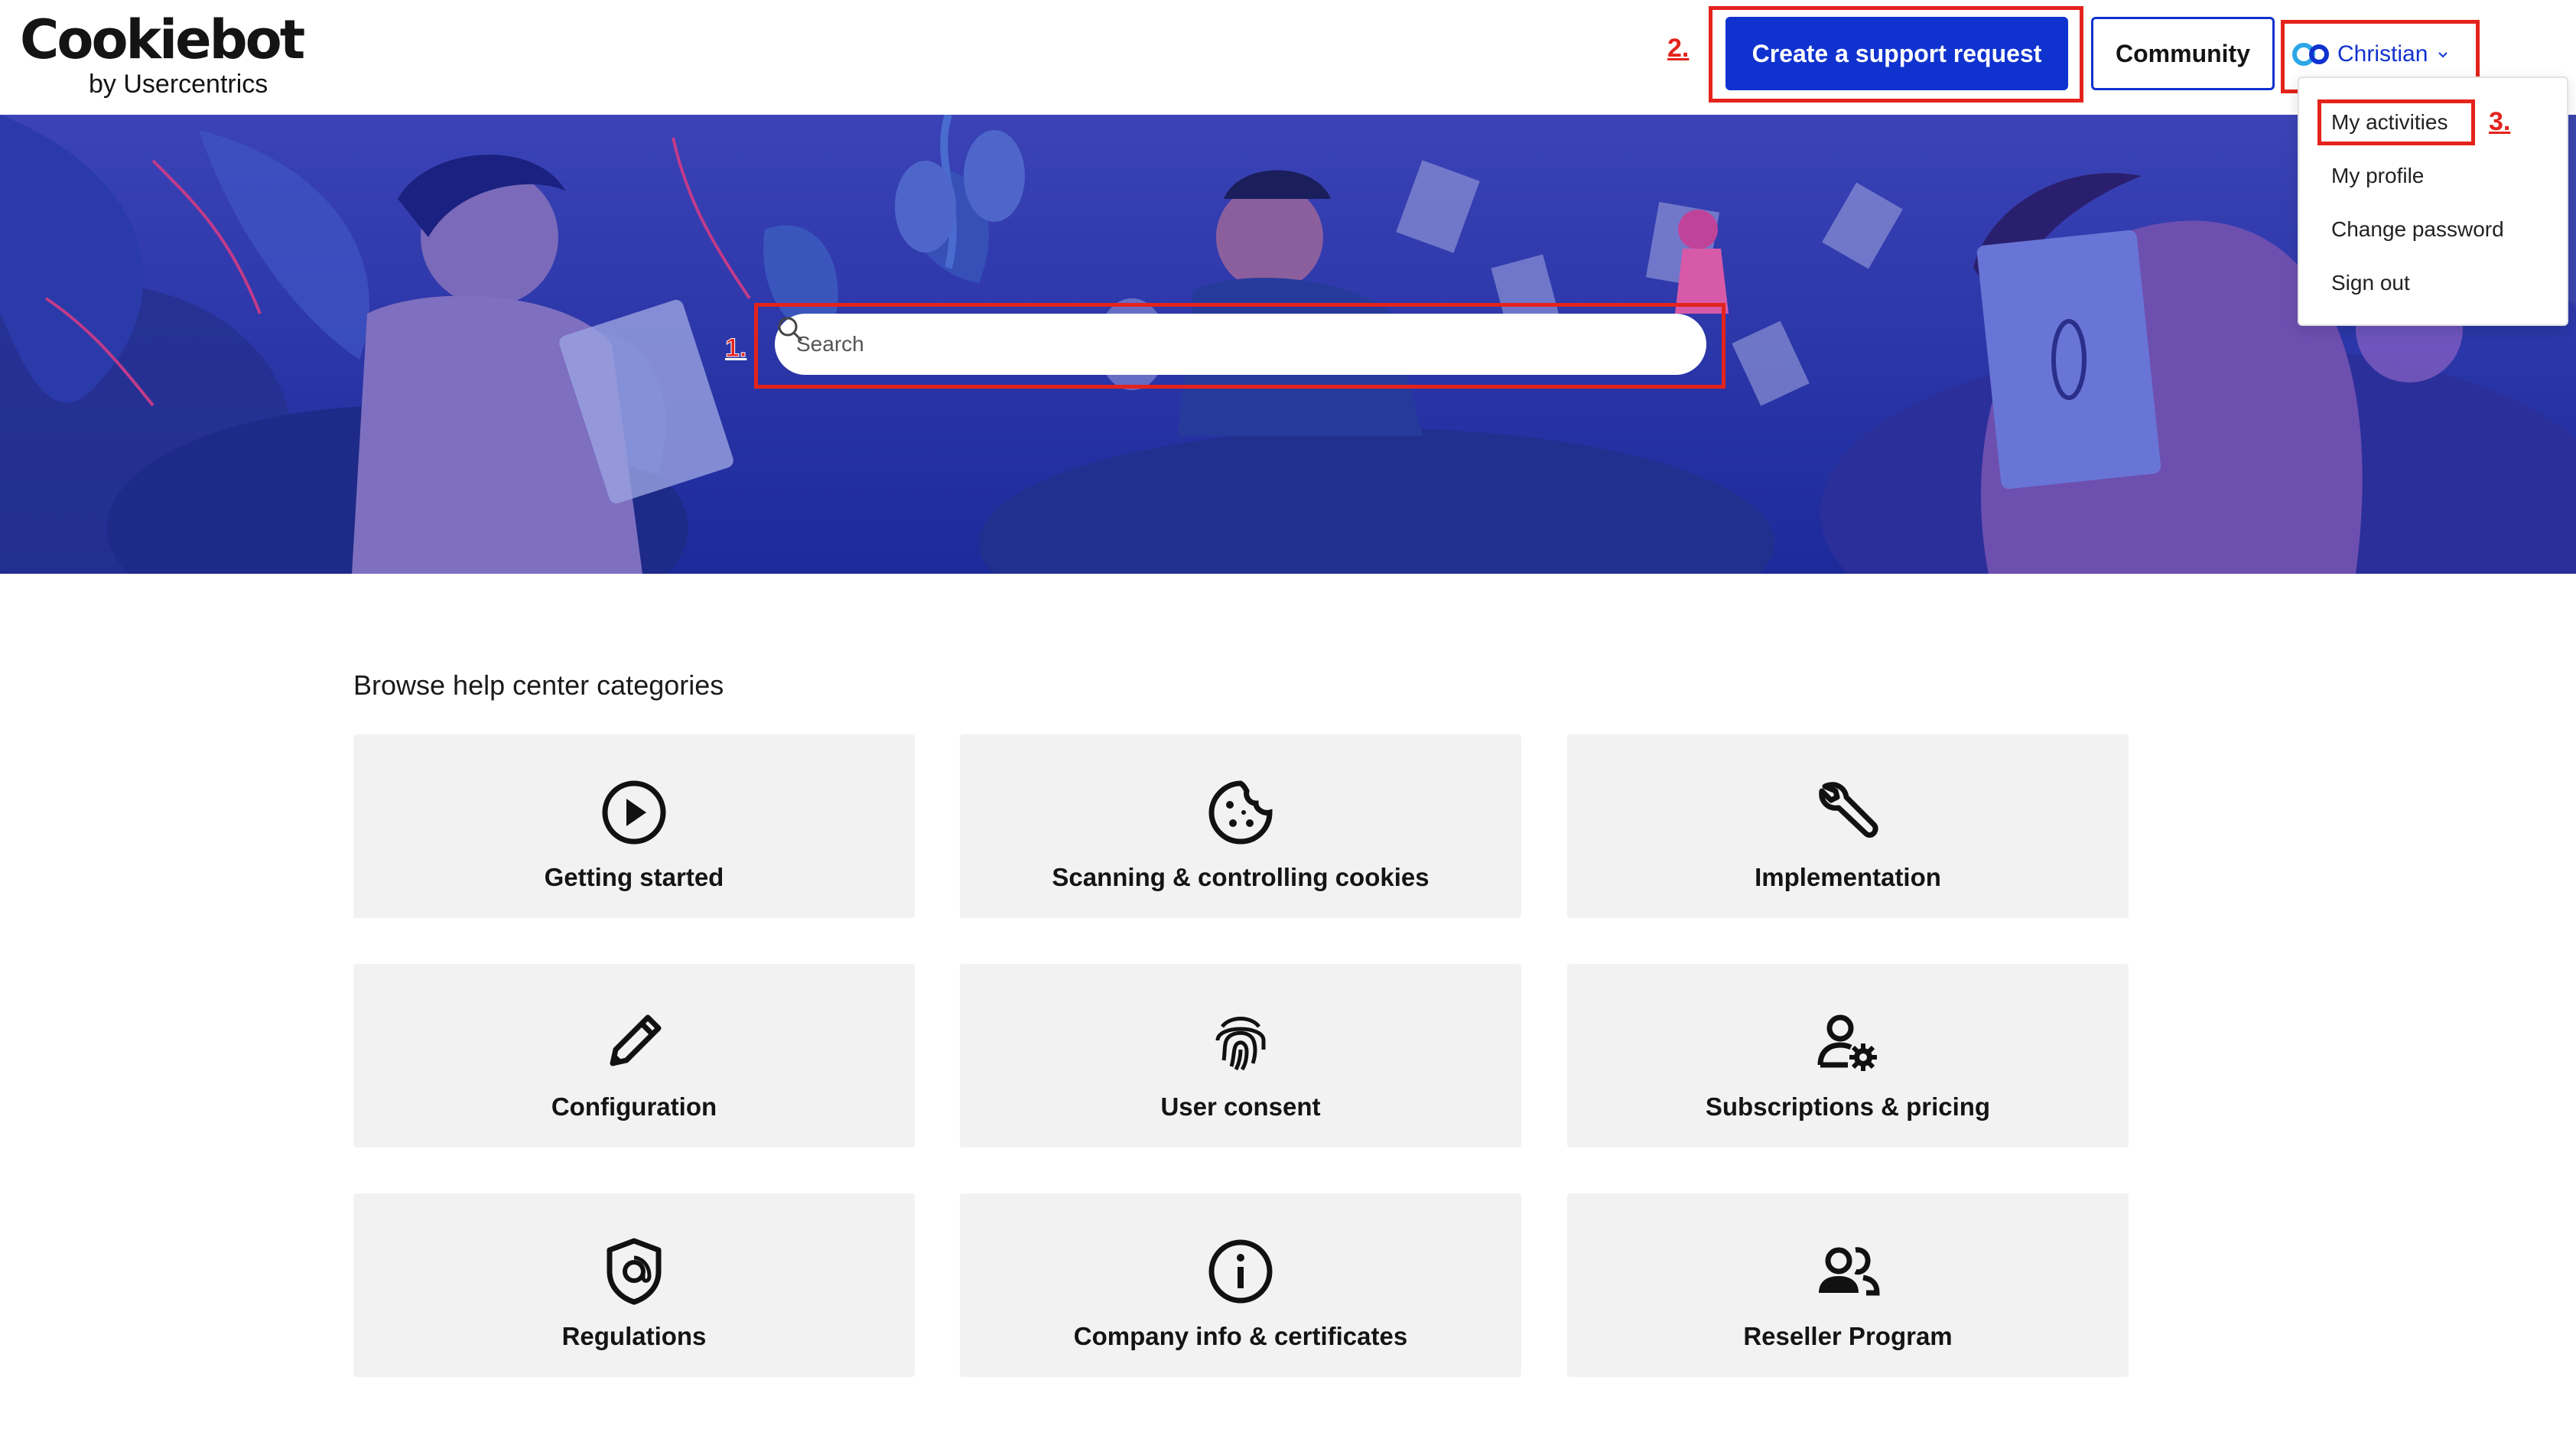 The width and height of the screenshot is (2576, 1452). I want to click on logo-tagline: by Usercentrics, so click(178, 84).